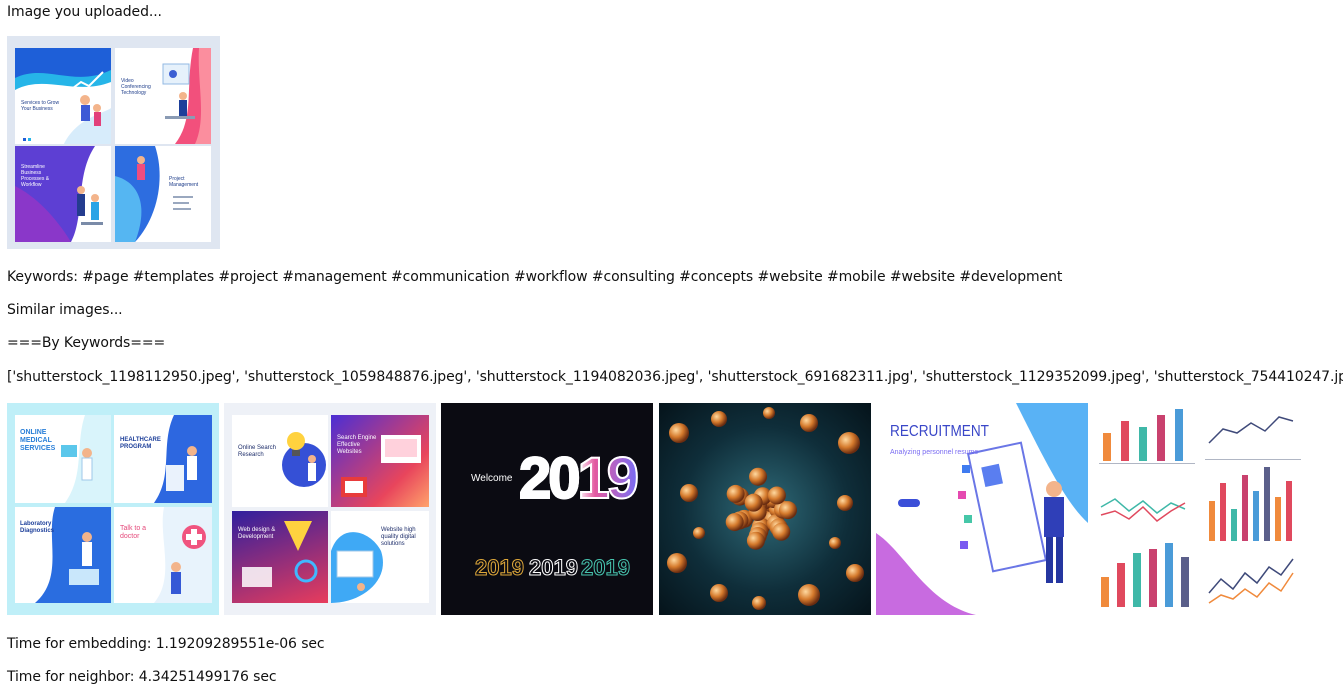 Image resolution: width=1343 pixels, height=695 pixels. What do you see at coordinates (140, 443) in the screenshot?
I see `medical-tile-text: HEALTHCARE PROGRAM` at bounding box center [140, 443].